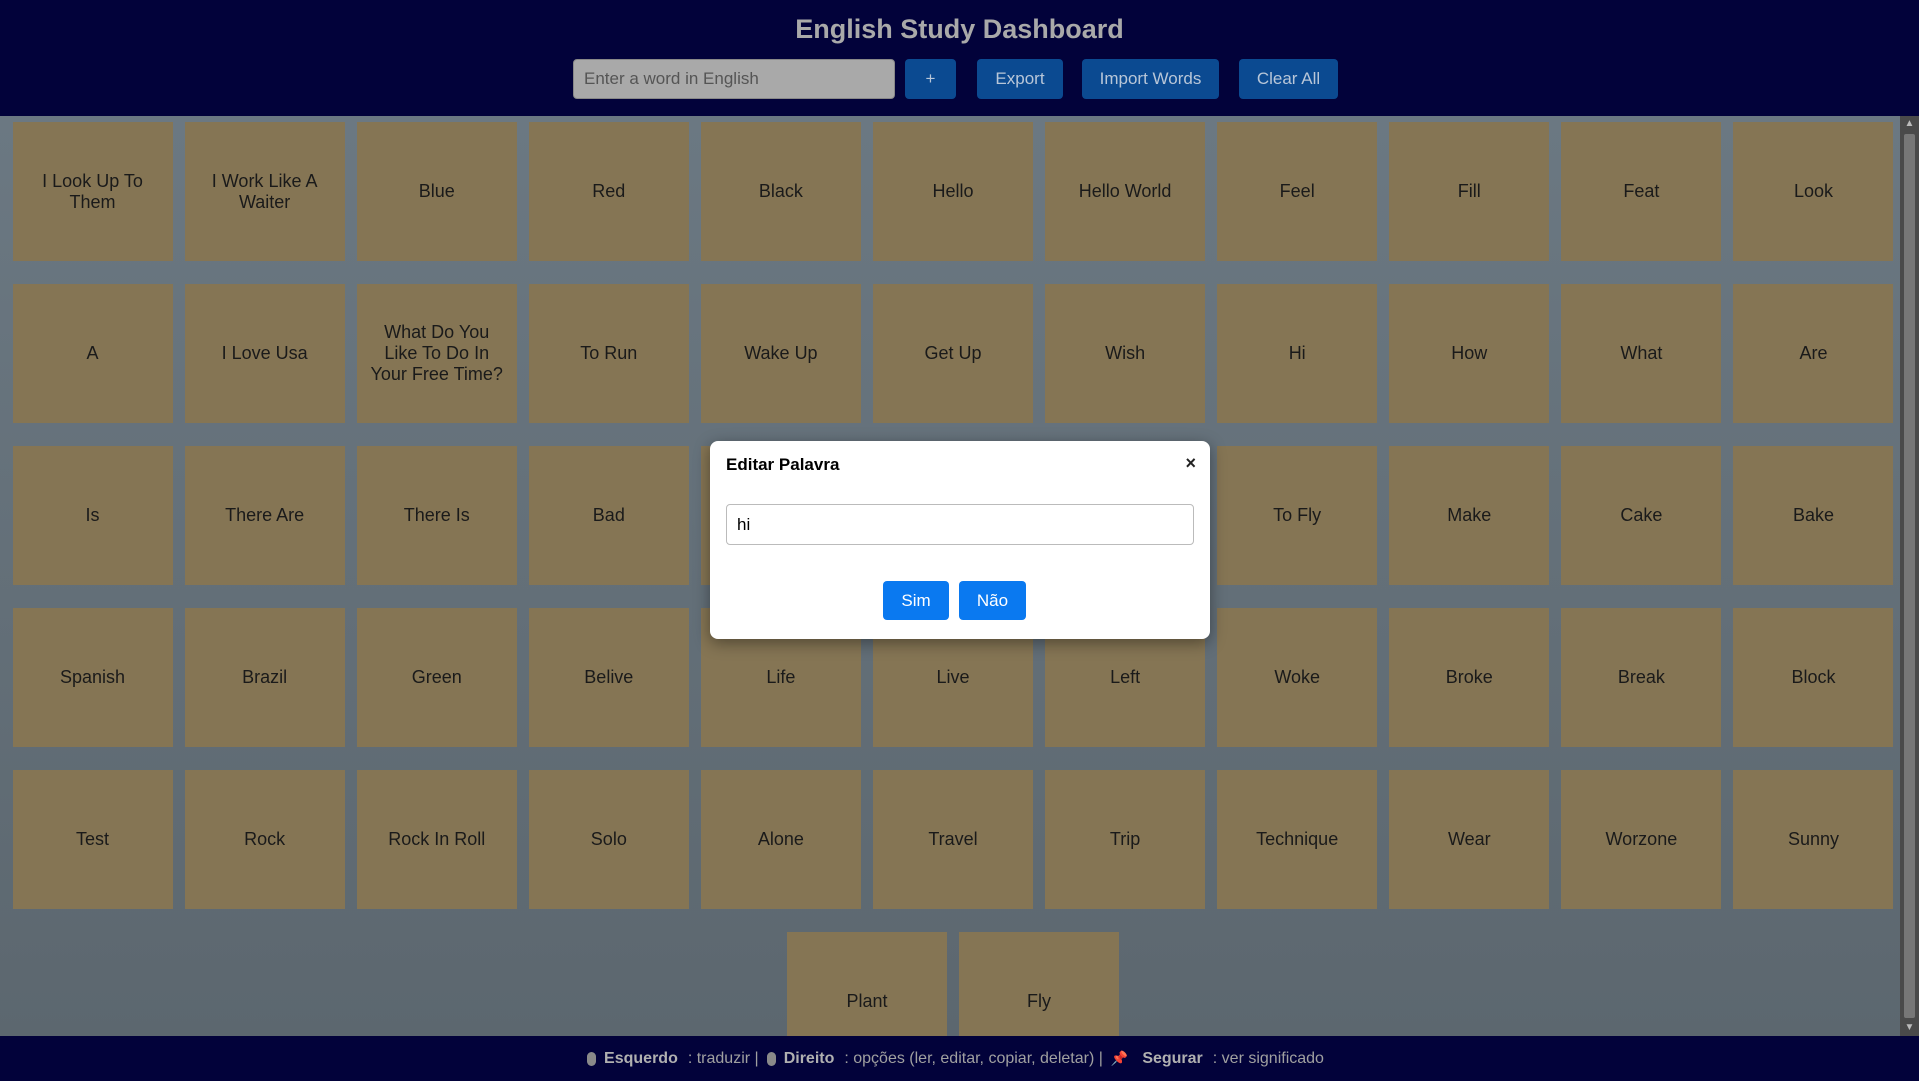 The image size is (1919, 1081). Describe the element at coordinates (1469, 677) in the screenshot. I see `word-card: Broke` at that location.